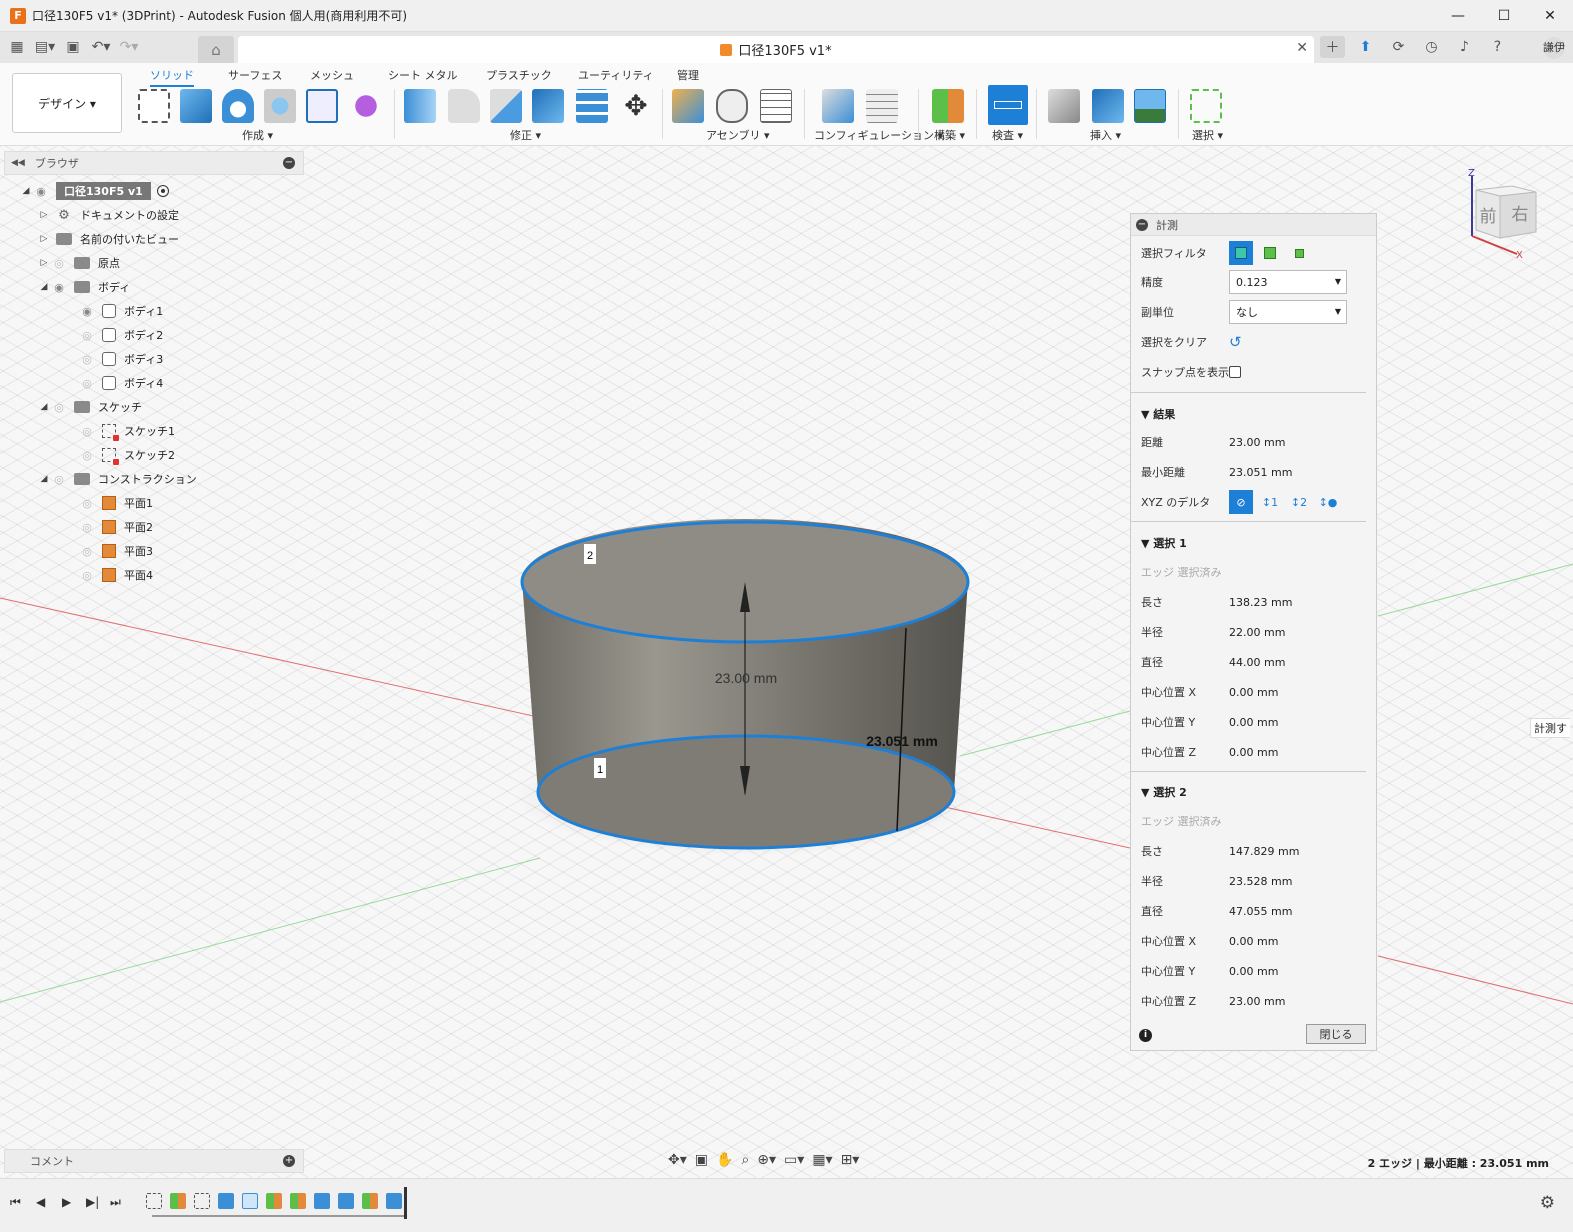 This screenshot has width=1573, height=1232. I want to click on precision-dropdown: 0.123 ▼, so click(1288, 282).